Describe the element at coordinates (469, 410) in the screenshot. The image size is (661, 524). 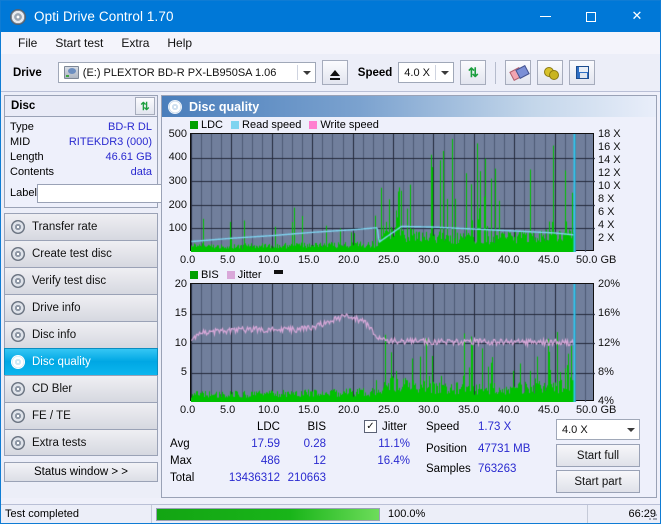
I see `bottom-chart-xtick: 35.0` at that location.